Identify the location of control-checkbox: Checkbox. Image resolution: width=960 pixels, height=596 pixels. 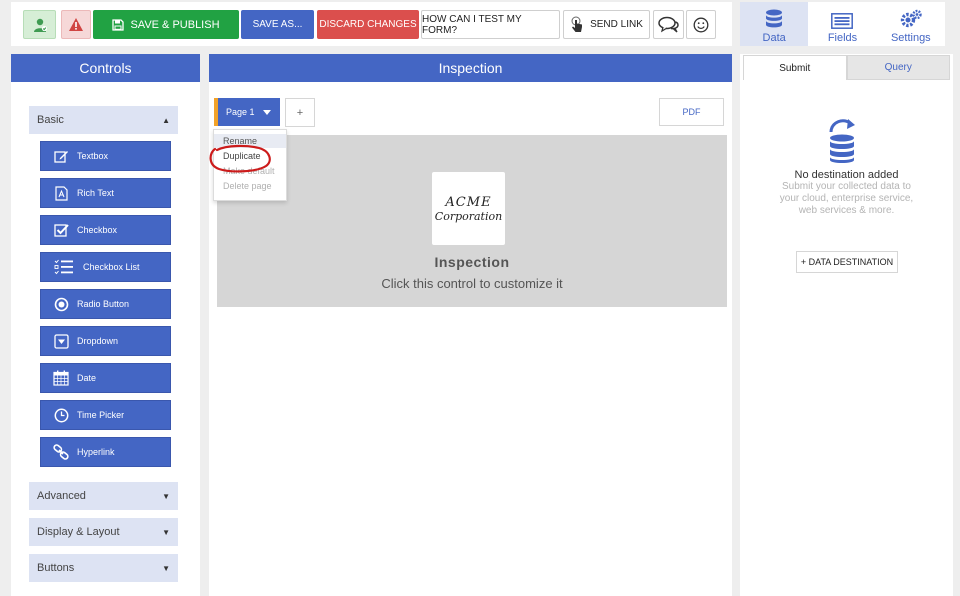
(105, 230).